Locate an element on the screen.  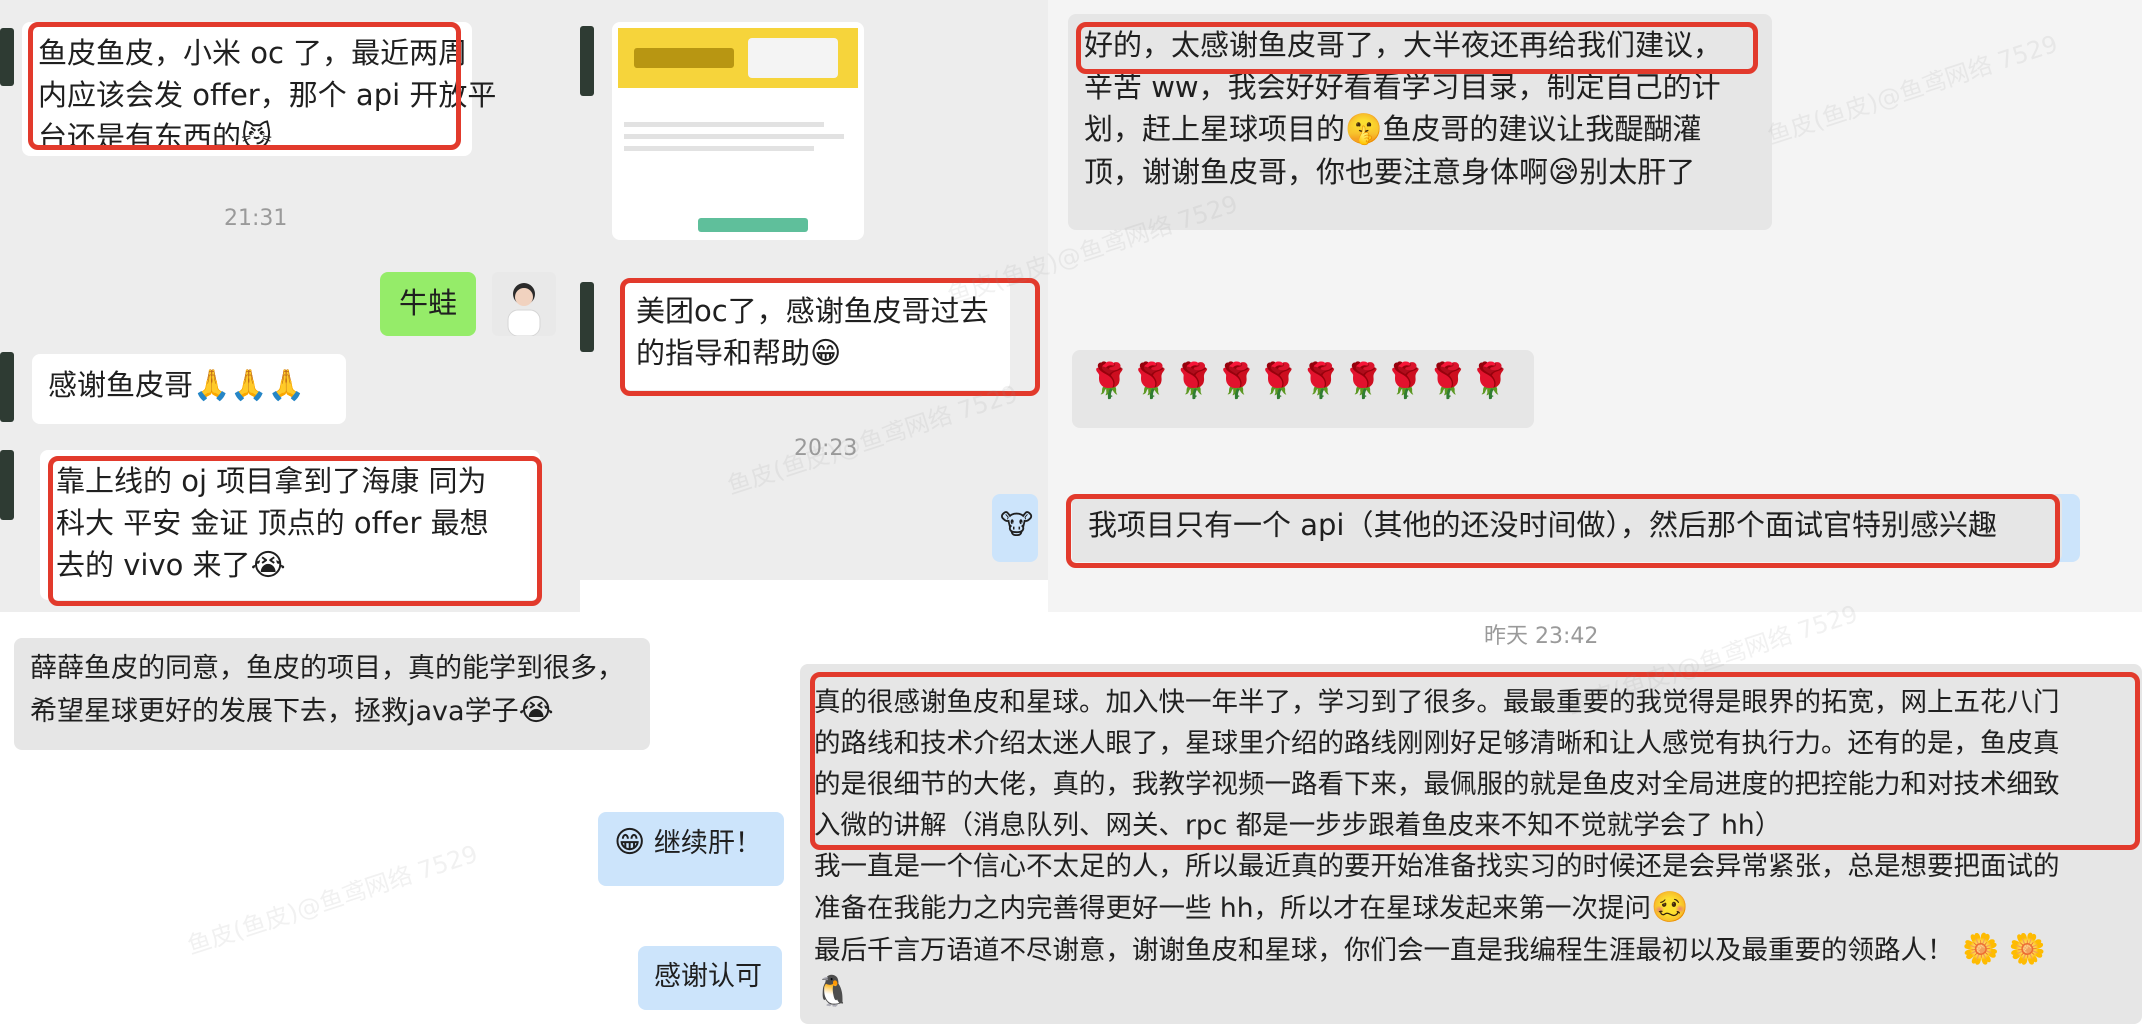
card-action-button is located at coordinates (753, 225).